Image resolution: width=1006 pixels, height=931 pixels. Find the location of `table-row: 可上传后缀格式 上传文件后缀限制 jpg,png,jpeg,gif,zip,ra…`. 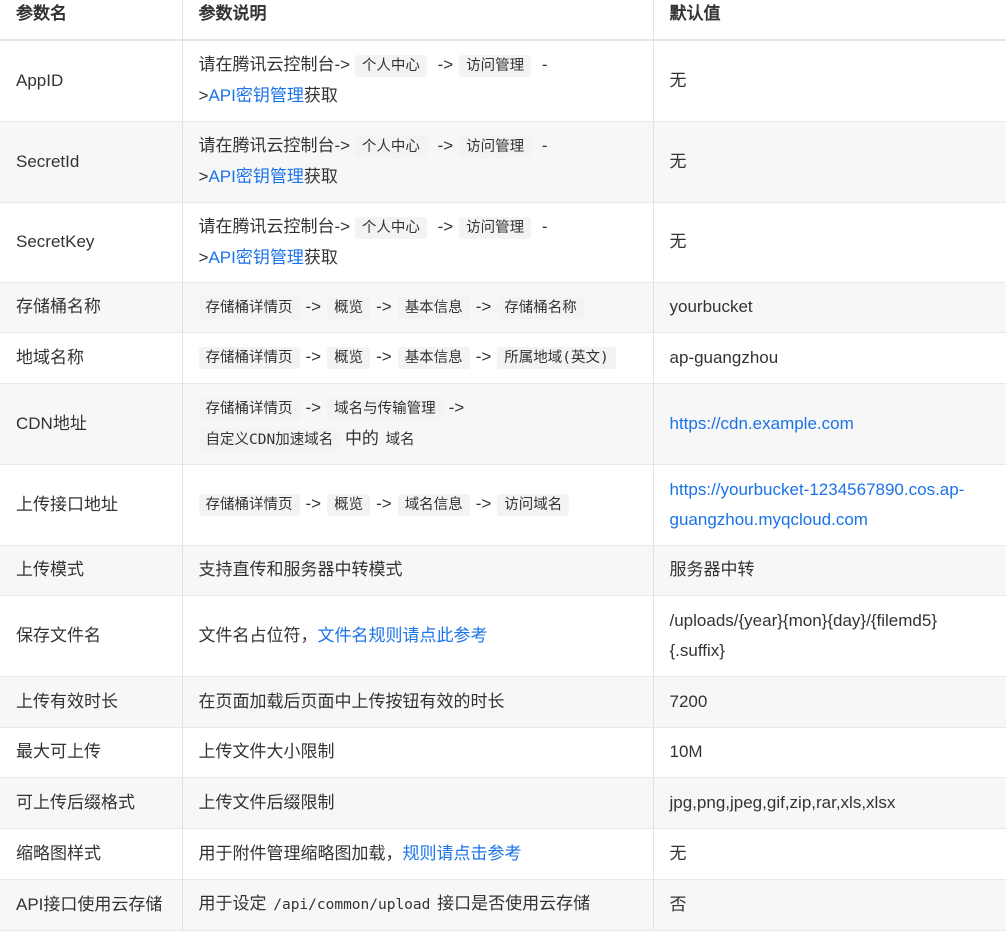

table-row: 可上传后缀格式 上传文件后缀限制 jpg,png,jpeg,gif,zip,ra… is located at coordinates (503, 803).